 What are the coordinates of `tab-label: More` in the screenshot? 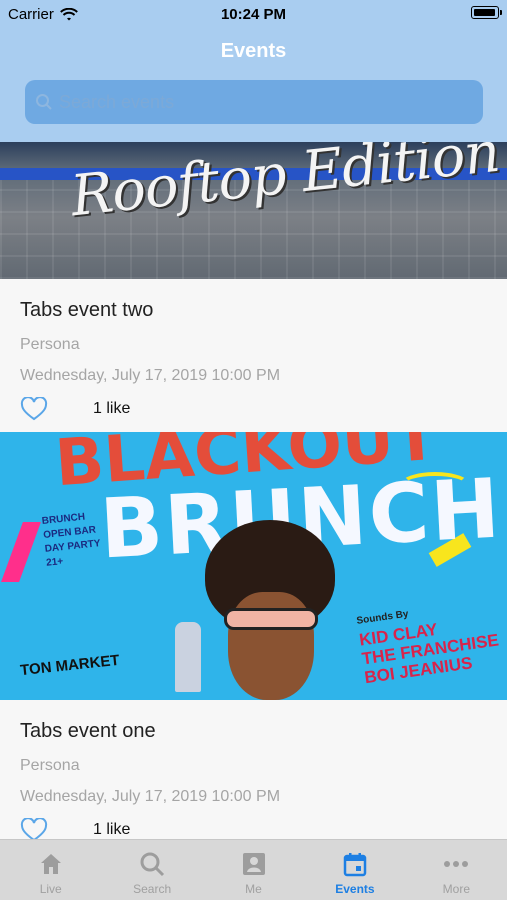 It's located at (456, 889).